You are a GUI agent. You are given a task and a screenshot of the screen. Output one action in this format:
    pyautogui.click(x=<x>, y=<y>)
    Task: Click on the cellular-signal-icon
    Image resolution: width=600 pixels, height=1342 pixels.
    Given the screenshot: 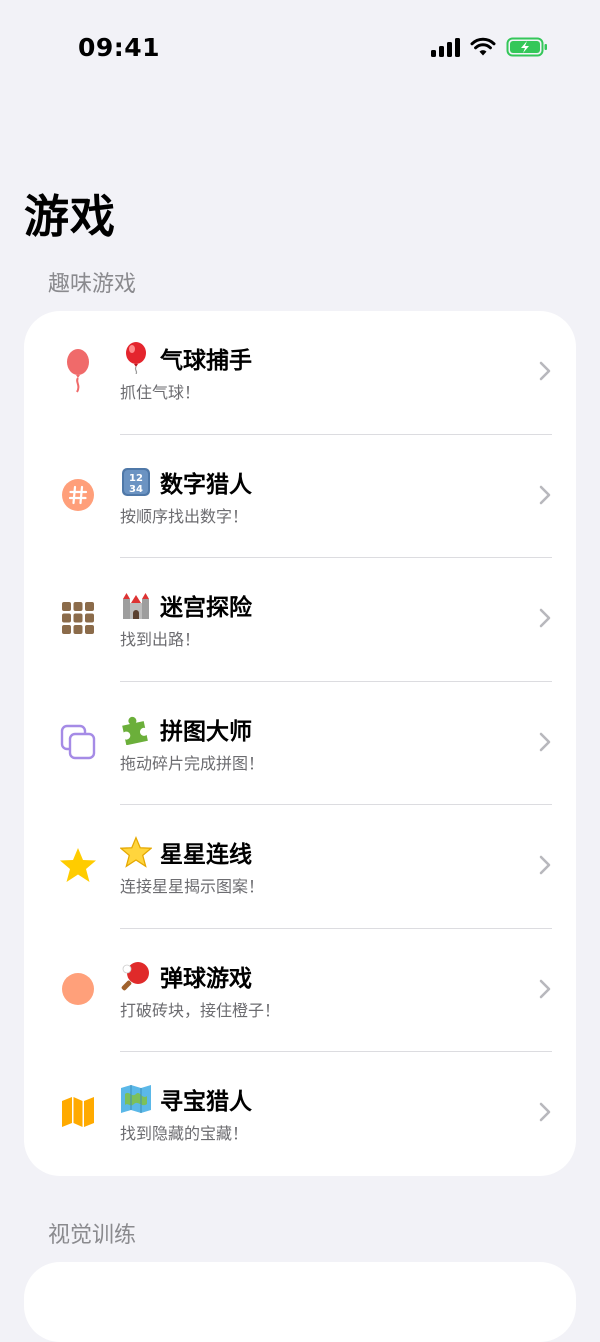 What is the action you would take?
    pyautogui.click(x=445, y=47)
    